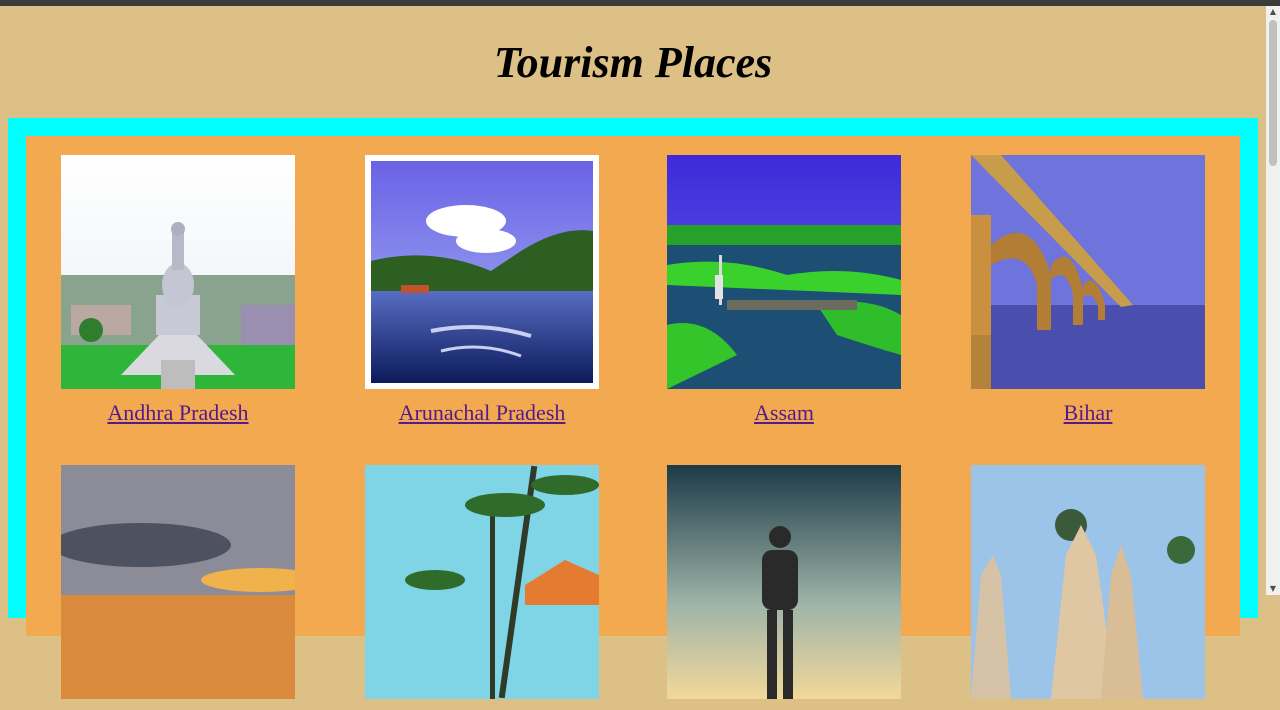 The width and height of the screenshot is (1280, 710). I want to click on place-card-andhra-pradesh: Andhra Pradesh, so click(178, 290).